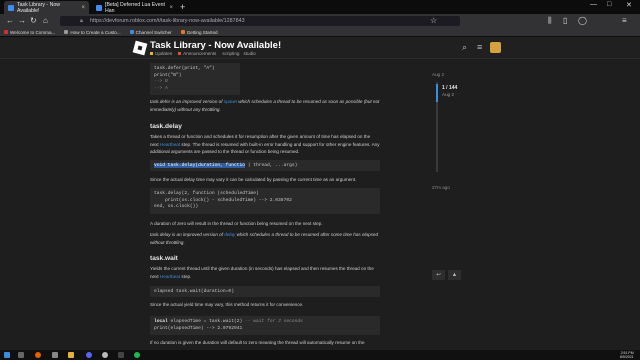 Image resolution: width=640 pixels, height=360 pixels. What do you see at coordinates (582, 21) in the screenshot?
I see `account-icon: ◯` at bounding box center [582, 21].